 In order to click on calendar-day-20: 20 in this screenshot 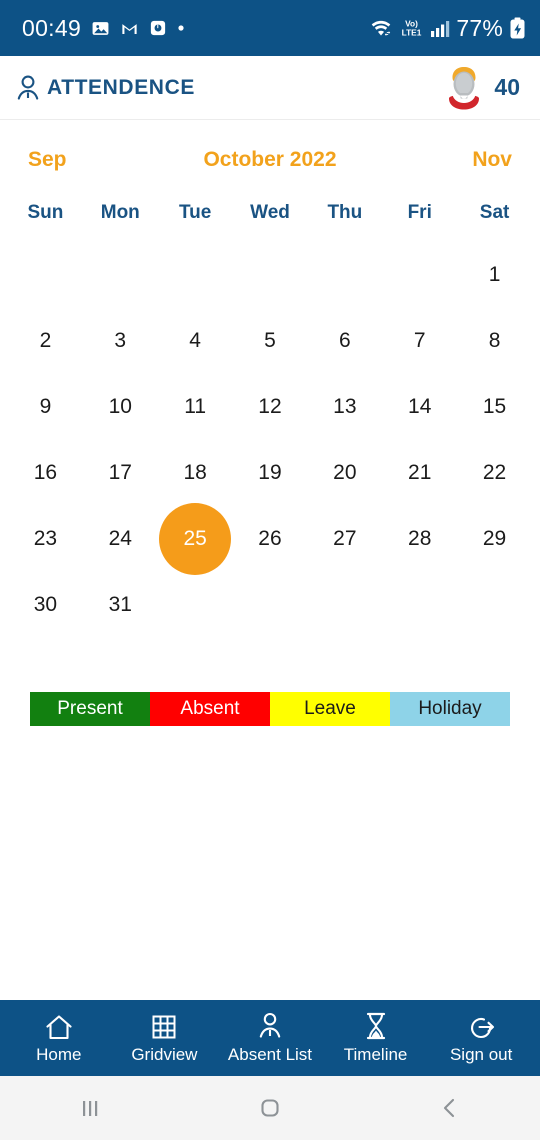, I will do `click(345, 473)`.